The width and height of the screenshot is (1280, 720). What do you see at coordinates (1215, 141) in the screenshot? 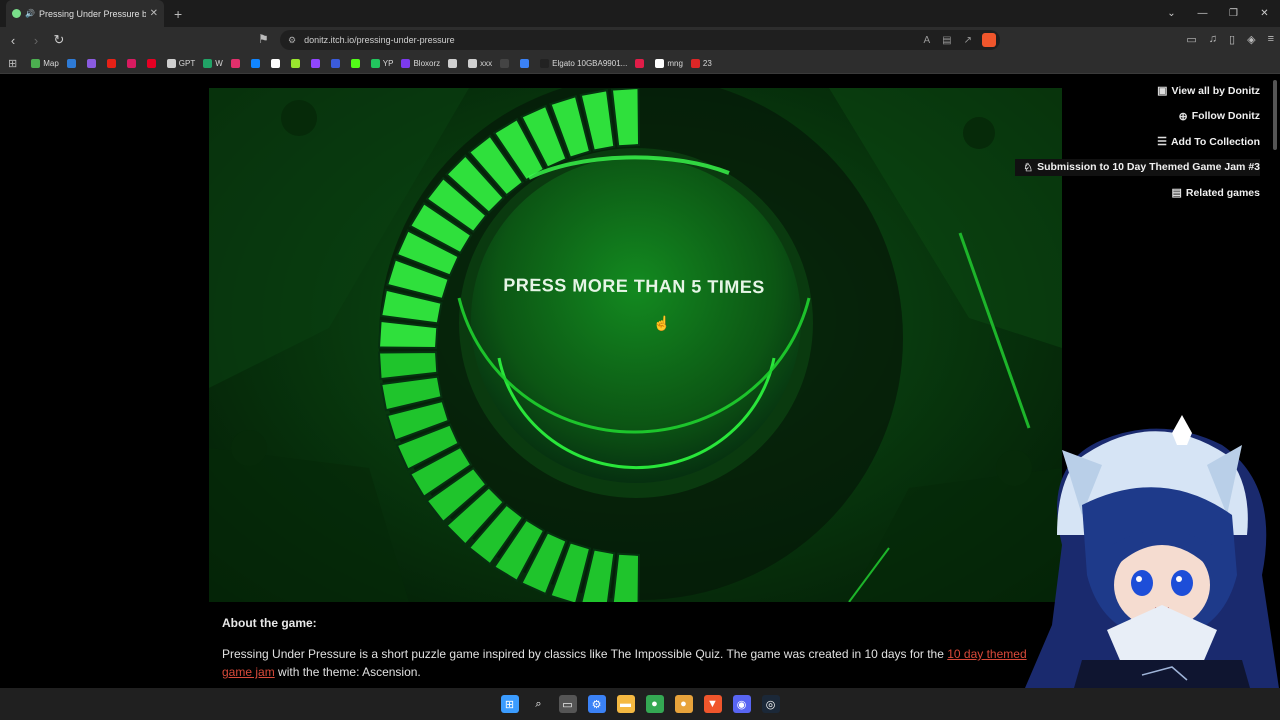
I see `add-collection-label: Add To Collection` at bounding box center [1215, 141].